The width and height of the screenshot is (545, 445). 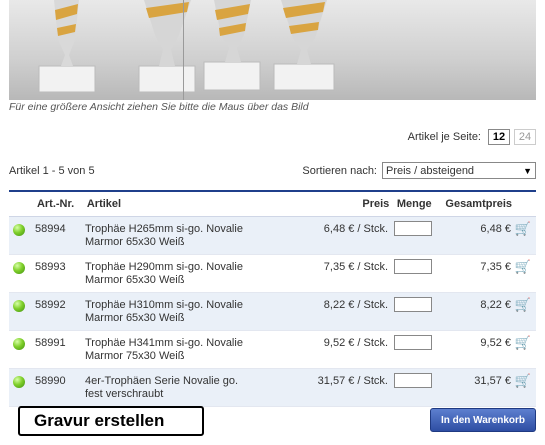 What do you see at coordinates (355, 229) in the screenshot?
I see `unit-price: 6,48 € / Stck.` at bounding box center [355, 229].